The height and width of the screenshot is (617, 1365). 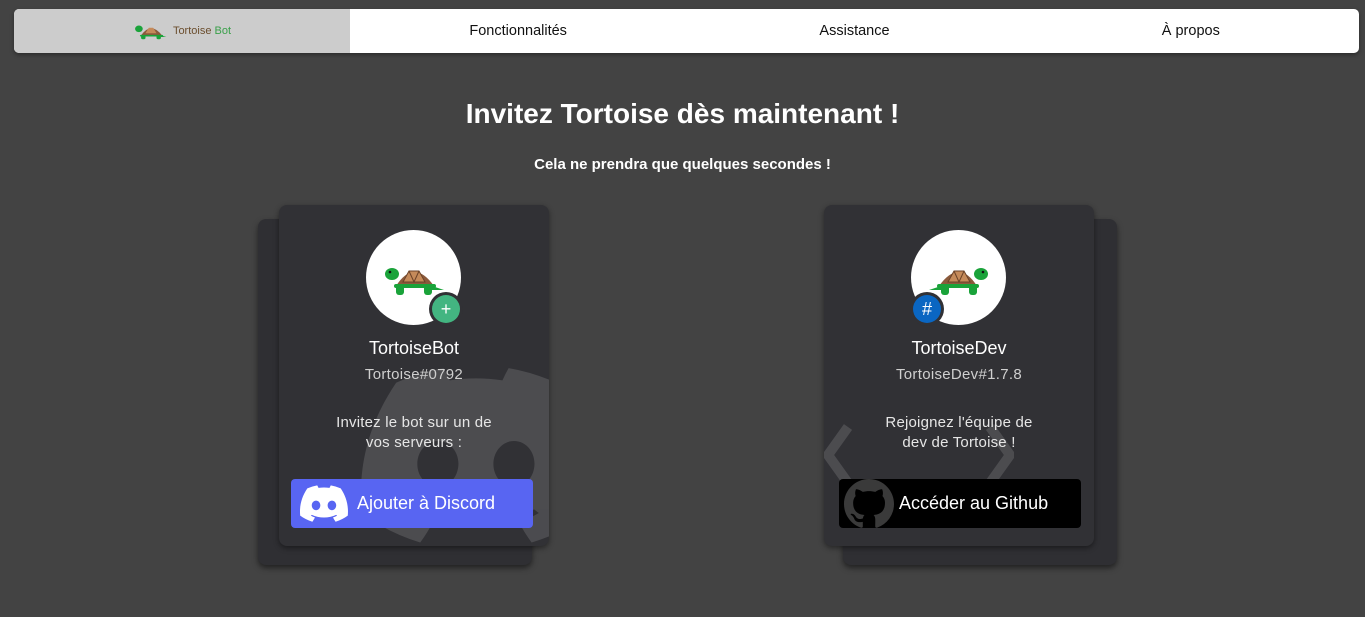 I want to click on github-icon, so click(x=869, y=503).